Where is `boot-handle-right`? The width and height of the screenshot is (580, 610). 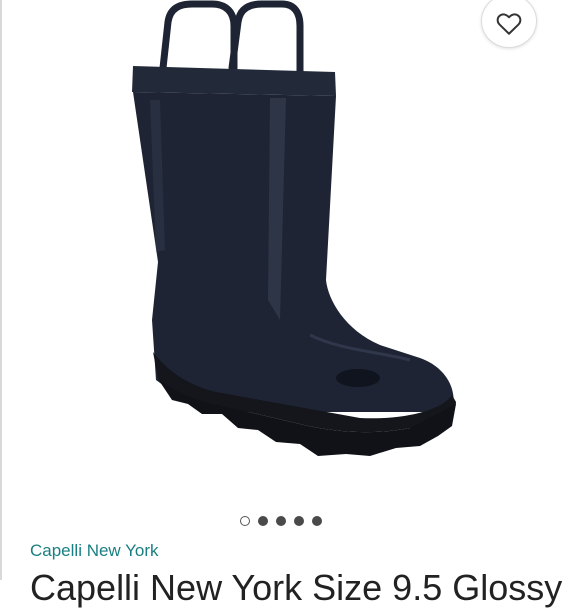 boot-handle-right is located at coordinates (266, 38).